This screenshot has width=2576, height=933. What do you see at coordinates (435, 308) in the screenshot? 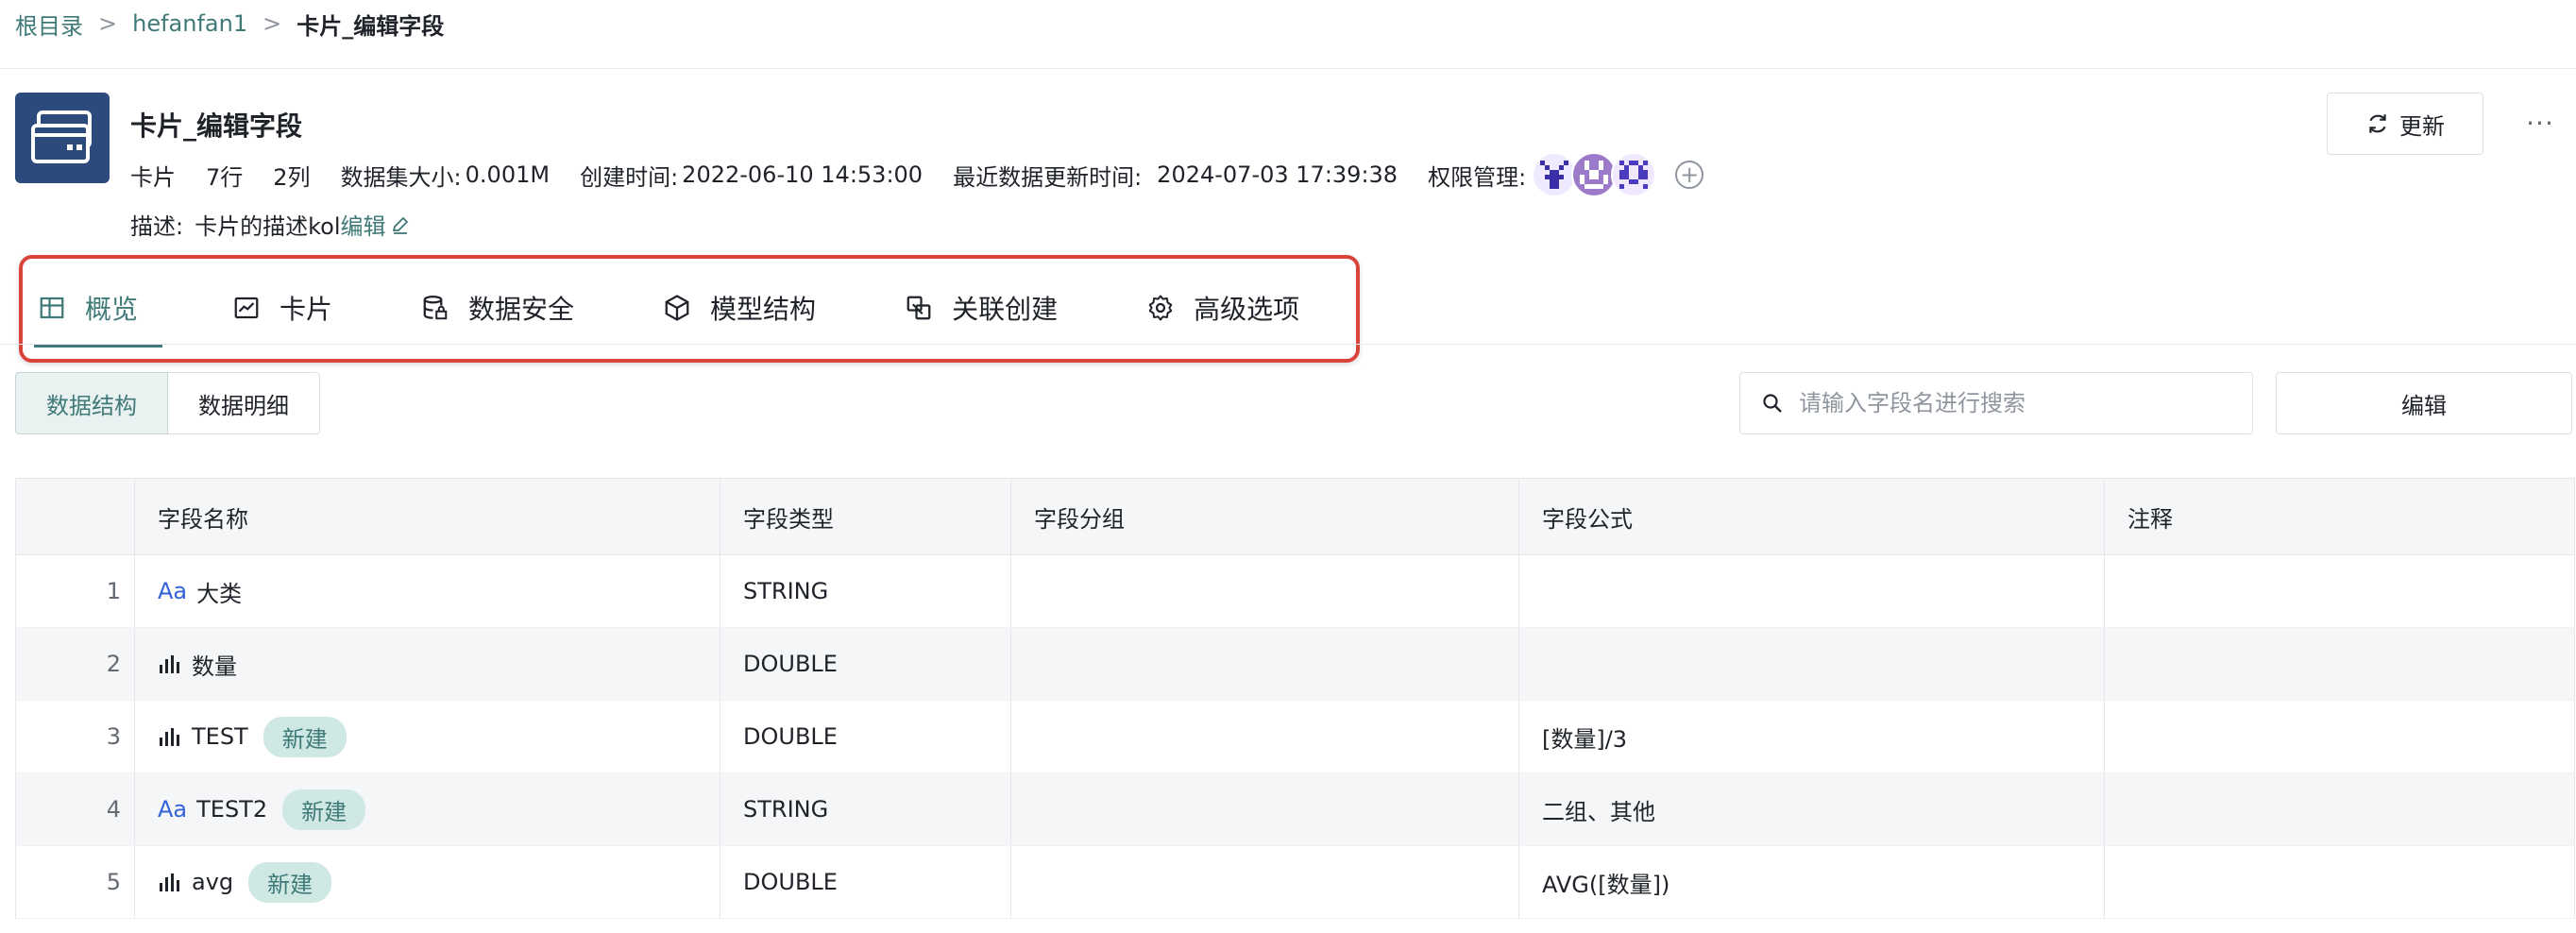
I see `database-lock-icon` at bounding box center [435, 308].